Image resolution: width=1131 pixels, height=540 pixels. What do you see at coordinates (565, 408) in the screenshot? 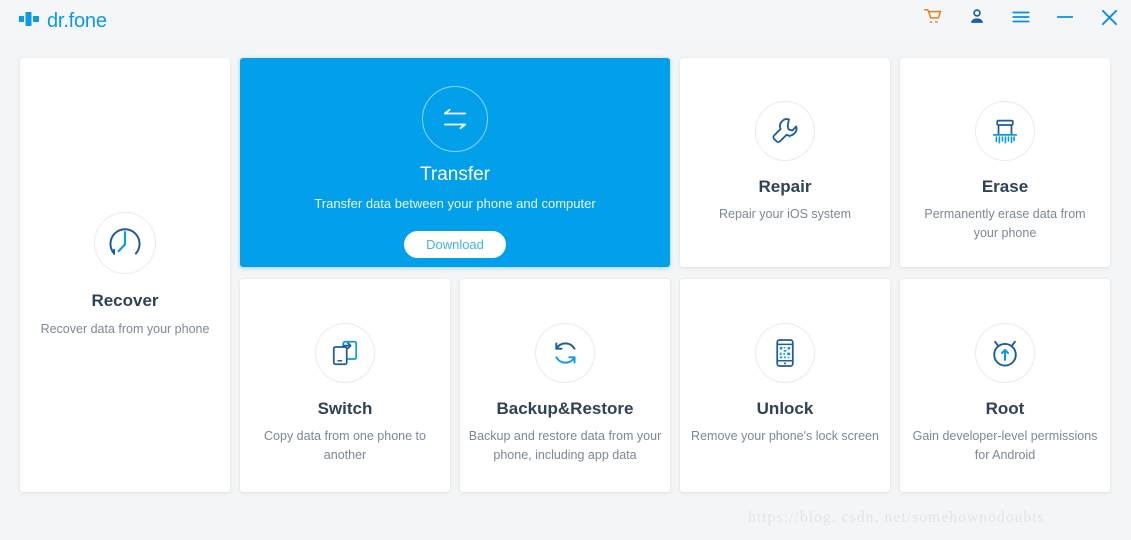
I see `card-title: Backup&Restore` at bounding box center [565, 408].